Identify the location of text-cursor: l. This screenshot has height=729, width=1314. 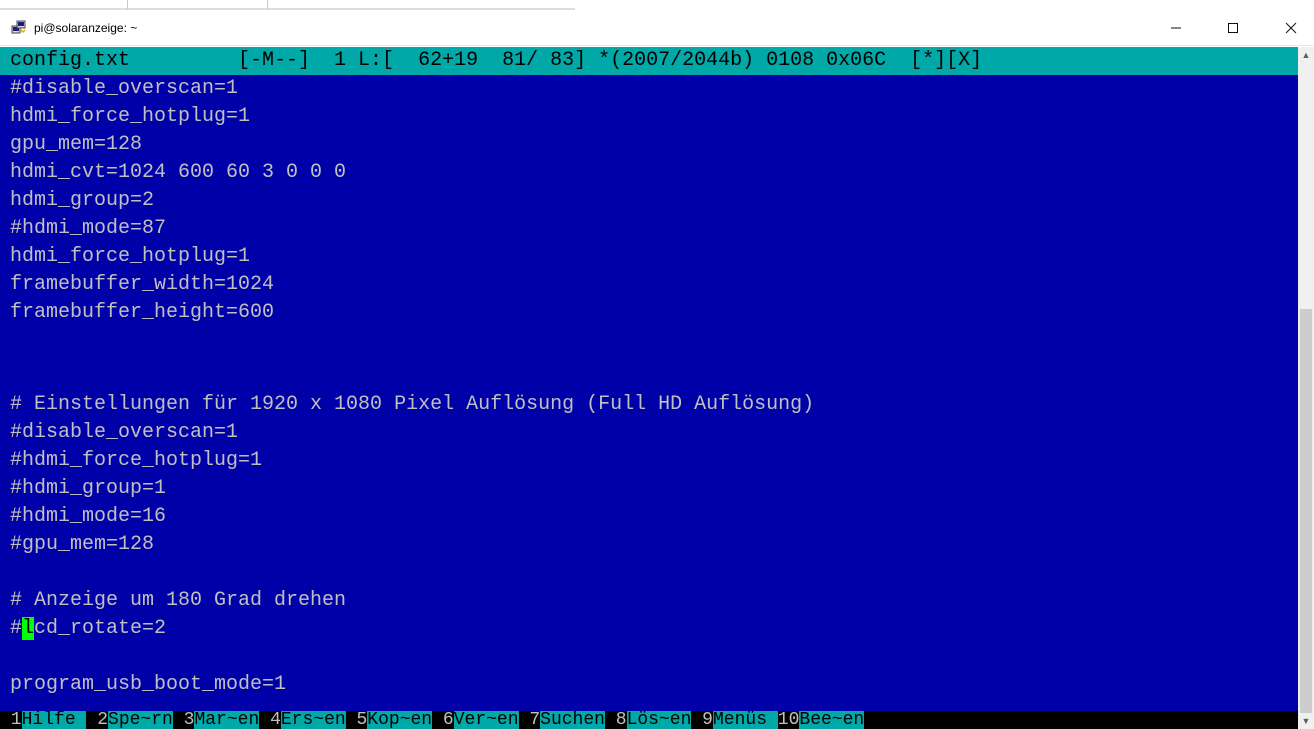
(28, 628).